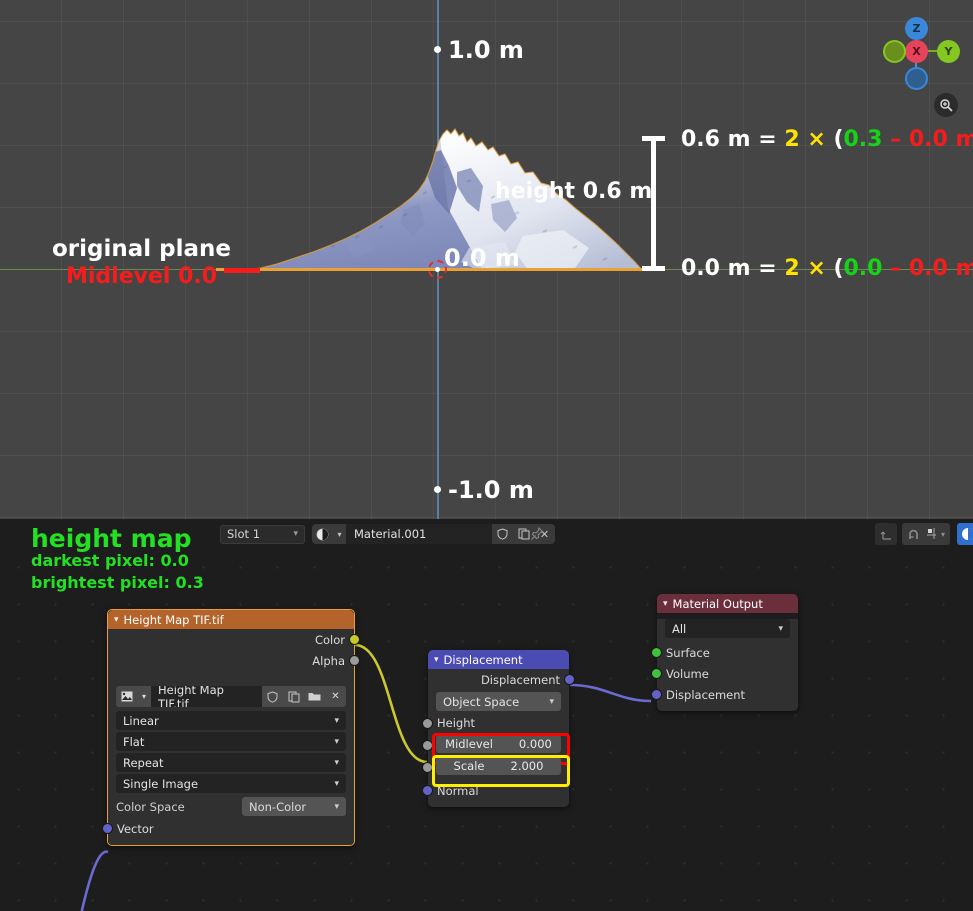  Describe the element at coordinates (231, 762) in the screenshot. I see `extension-dropdown: Repeat ▾` at that location.